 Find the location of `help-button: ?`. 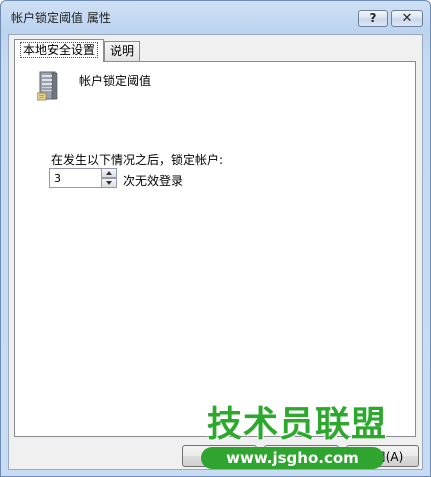

help-button: ? is located at coordinates (373, 18).